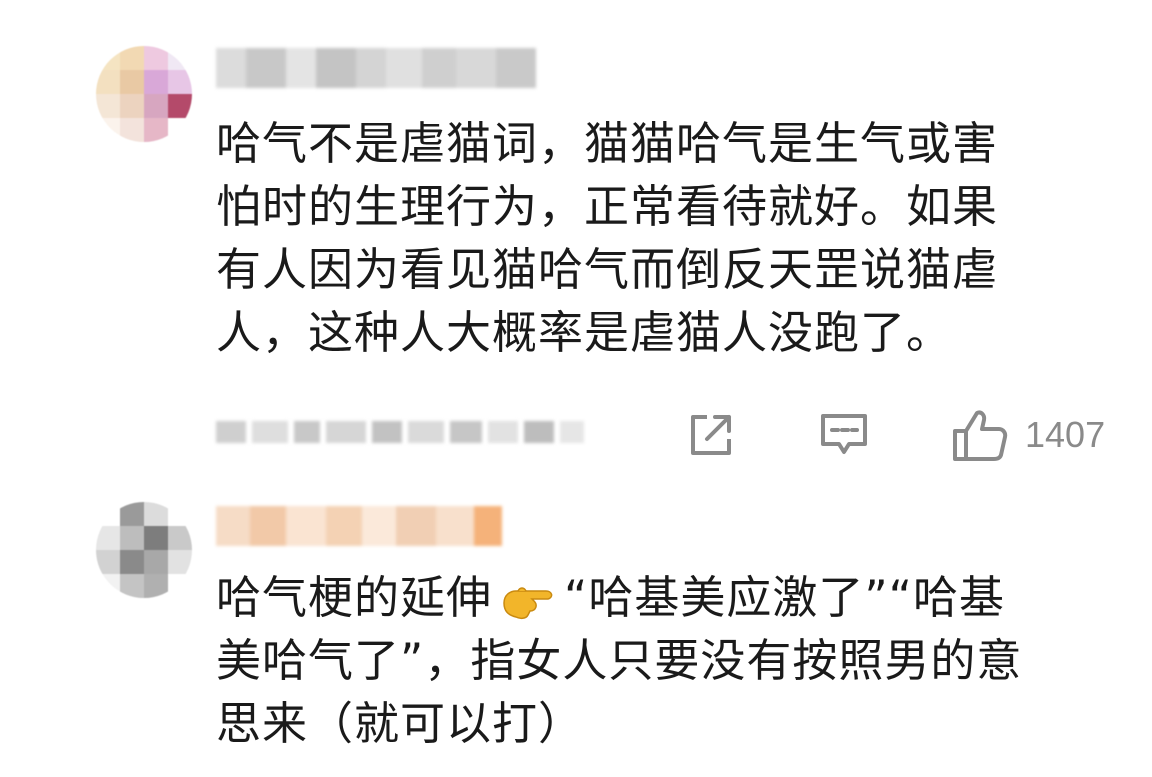 This screenshot has height=777, width=1152. What do you see at coordinates (844, 435) in the screenshot?
I see `reply-icon` at bounding box center [844, 435].